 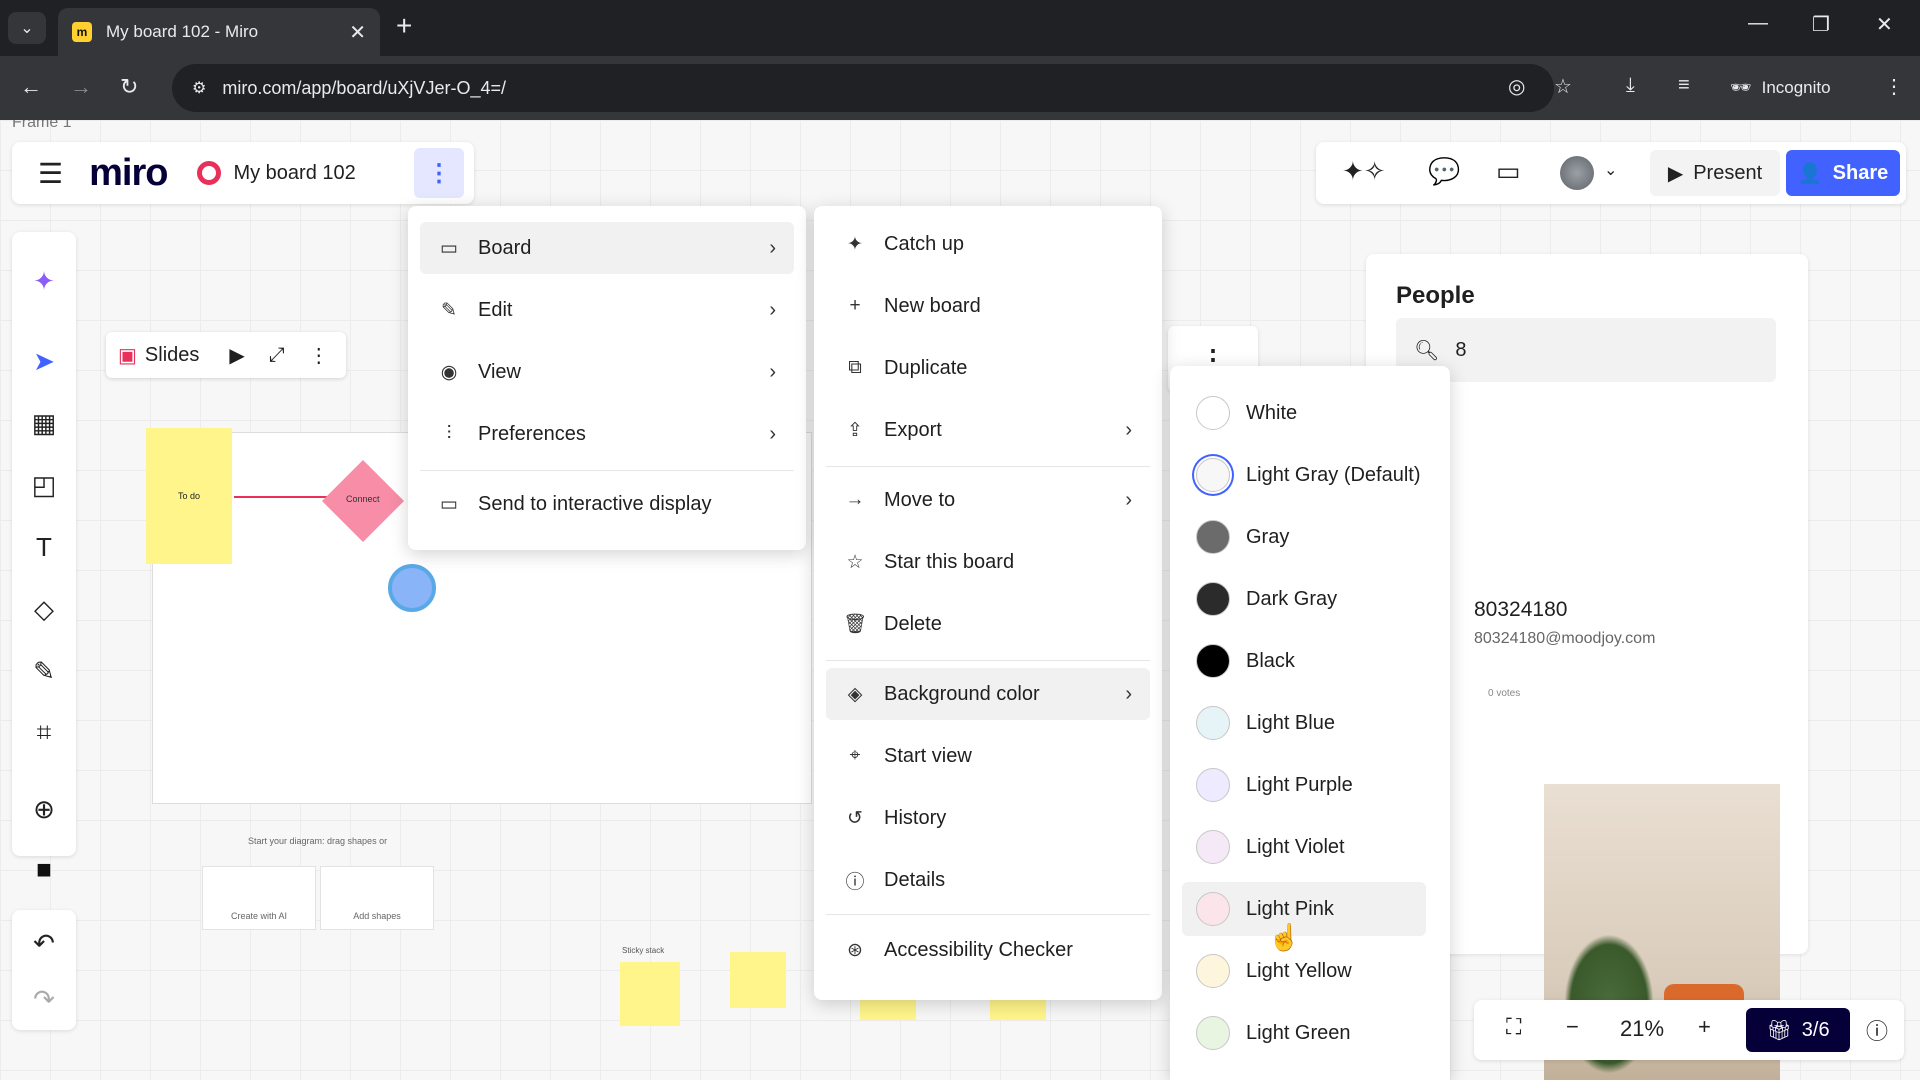 I want to click on menu-item-background-color: ◈ Background color ›, so click(x=988, y=694).